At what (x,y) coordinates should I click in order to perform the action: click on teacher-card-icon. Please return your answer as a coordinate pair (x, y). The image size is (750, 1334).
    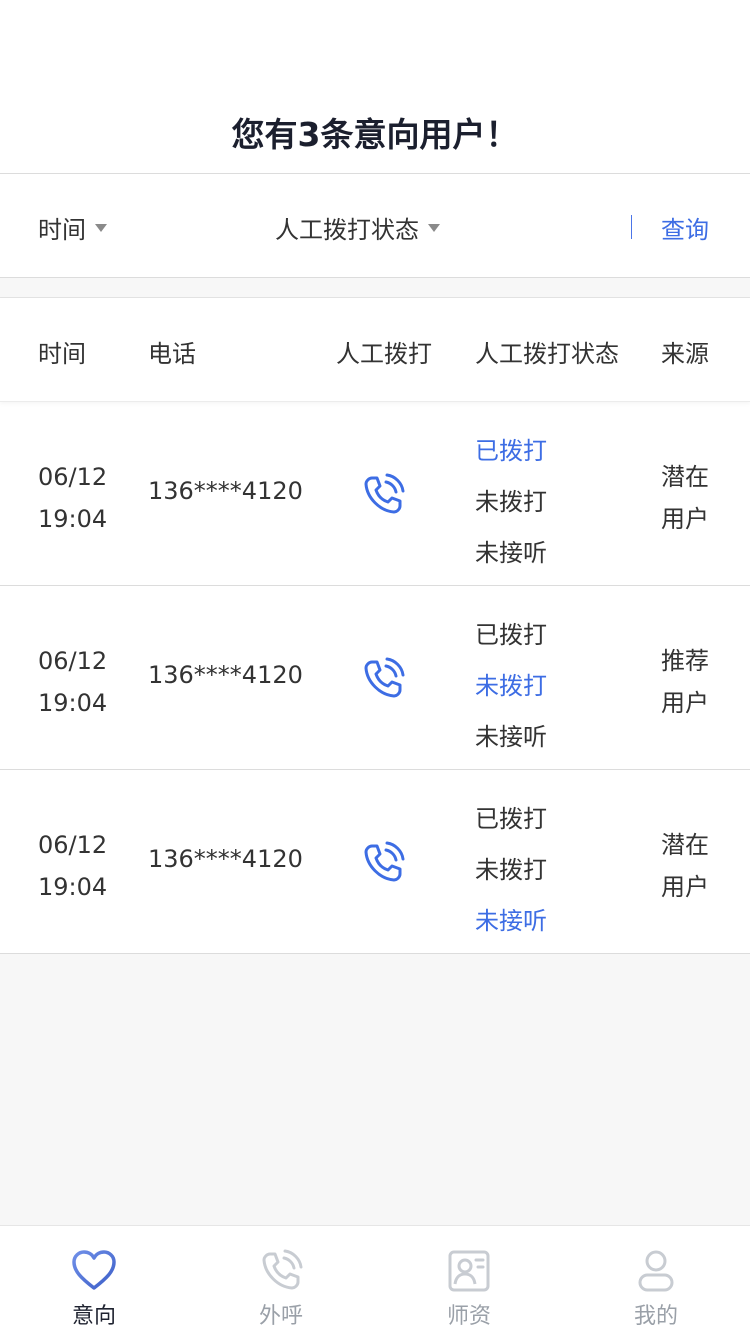
    Looking at the image, I should click on (469, 1271).